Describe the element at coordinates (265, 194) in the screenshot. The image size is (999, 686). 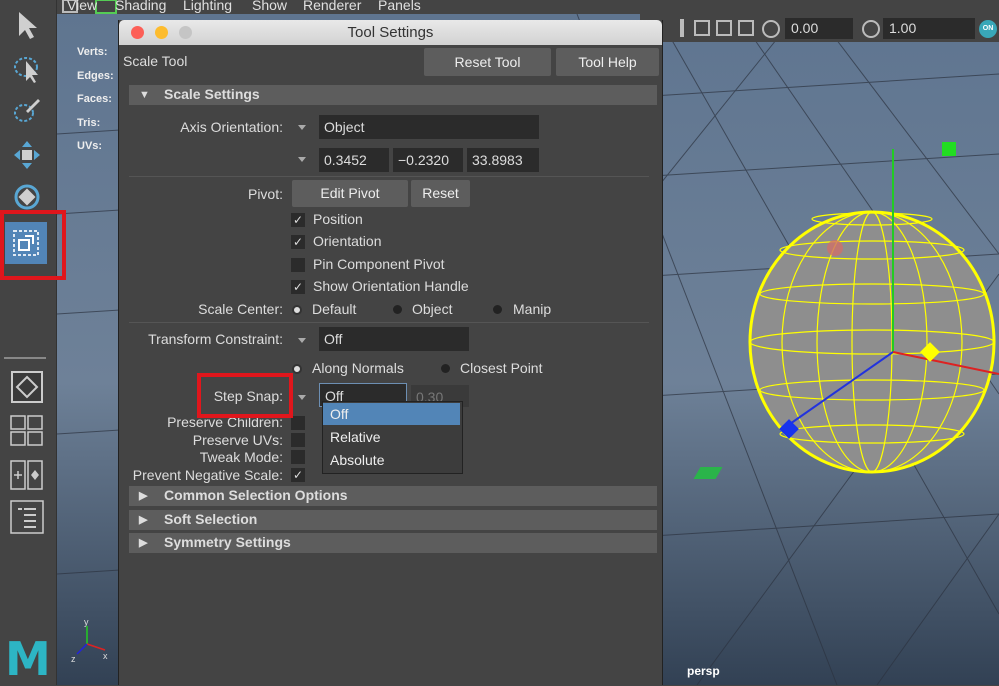
I see `pivot-label: Pivot:` at that location.